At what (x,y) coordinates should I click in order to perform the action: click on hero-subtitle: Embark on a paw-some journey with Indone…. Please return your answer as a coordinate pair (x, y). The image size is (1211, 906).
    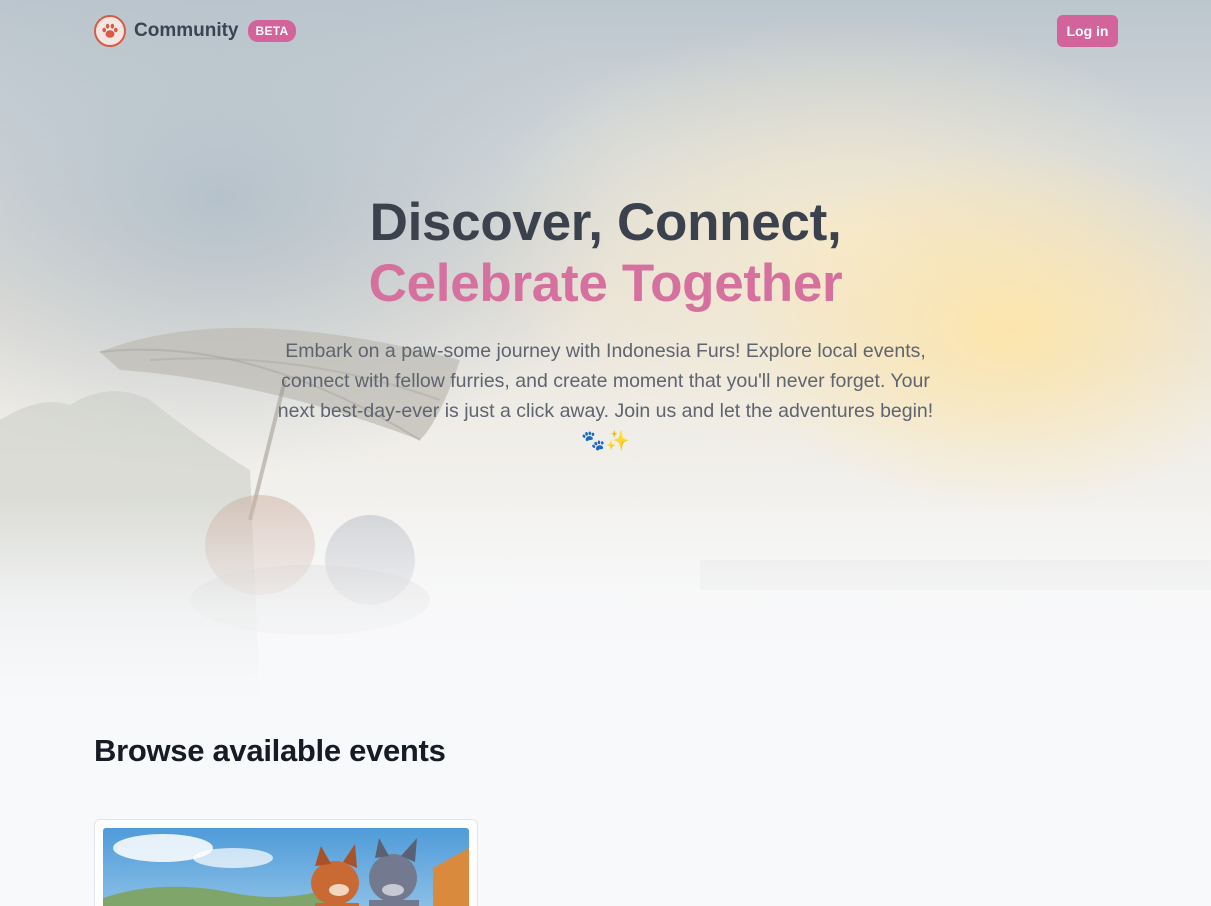
    Looking at the image, I should click on (605, 396).